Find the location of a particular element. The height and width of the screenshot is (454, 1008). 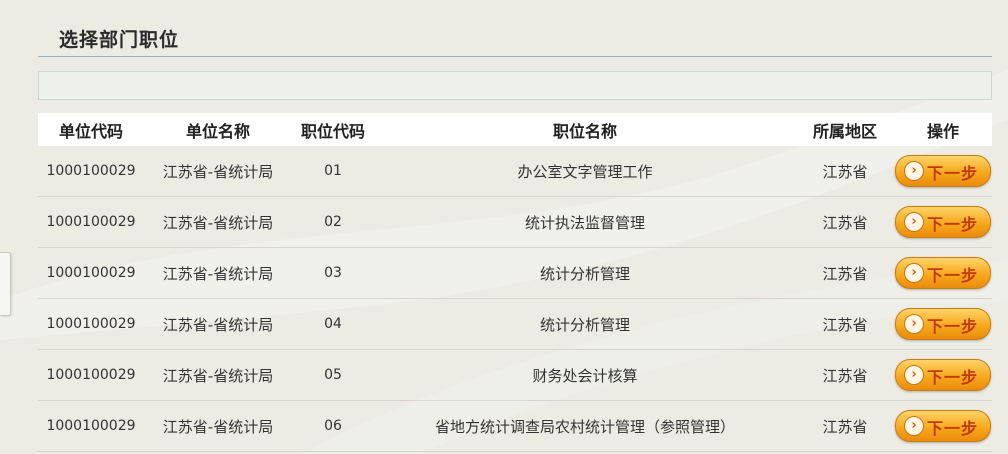

table-row: 1000100029 江苏省-省统计局 04 统计分析管理 江苏省 › 下一步 is located at coordinates (515, 324).